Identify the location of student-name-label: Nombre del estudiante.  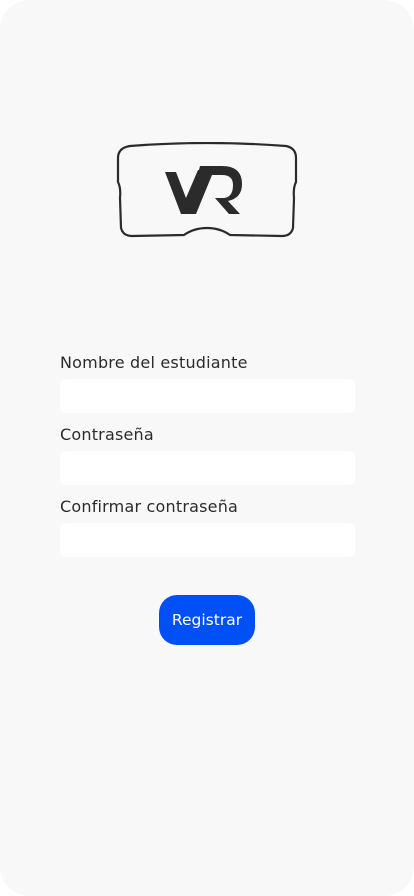
(154, 362).